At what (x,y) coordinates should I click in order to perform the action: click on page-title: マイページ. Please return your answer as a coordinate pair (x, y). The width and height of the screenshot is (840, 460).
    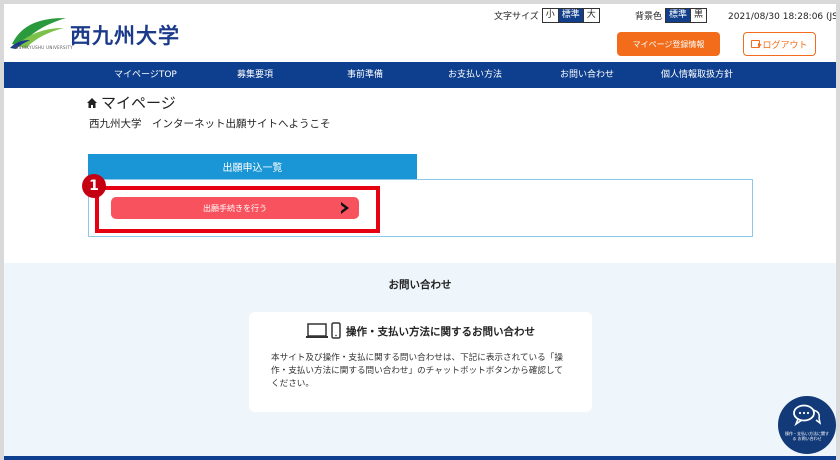
    Looking at the image, I should click on (131, 102).